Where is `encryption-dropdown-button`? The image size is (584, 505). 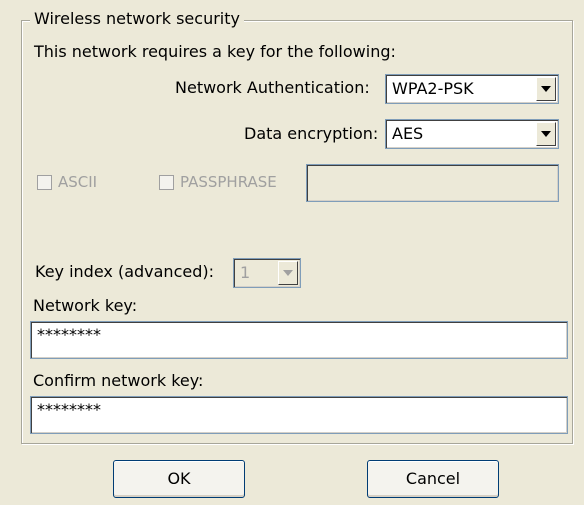 encryption-dropdown-button is located at coordinates (546, 134).